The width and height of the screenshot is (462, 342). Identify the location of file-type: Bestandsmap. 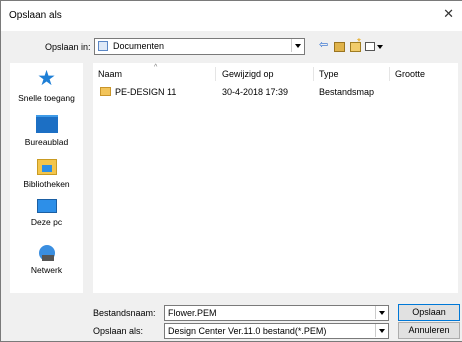
(347, 92).